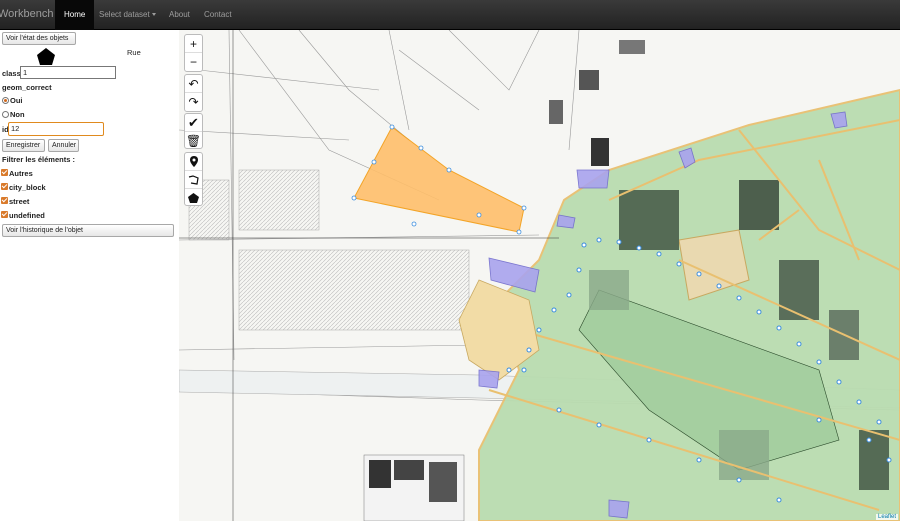  I want to click on view-object-state-button: Voir l'état des objets, so click(39, 38).